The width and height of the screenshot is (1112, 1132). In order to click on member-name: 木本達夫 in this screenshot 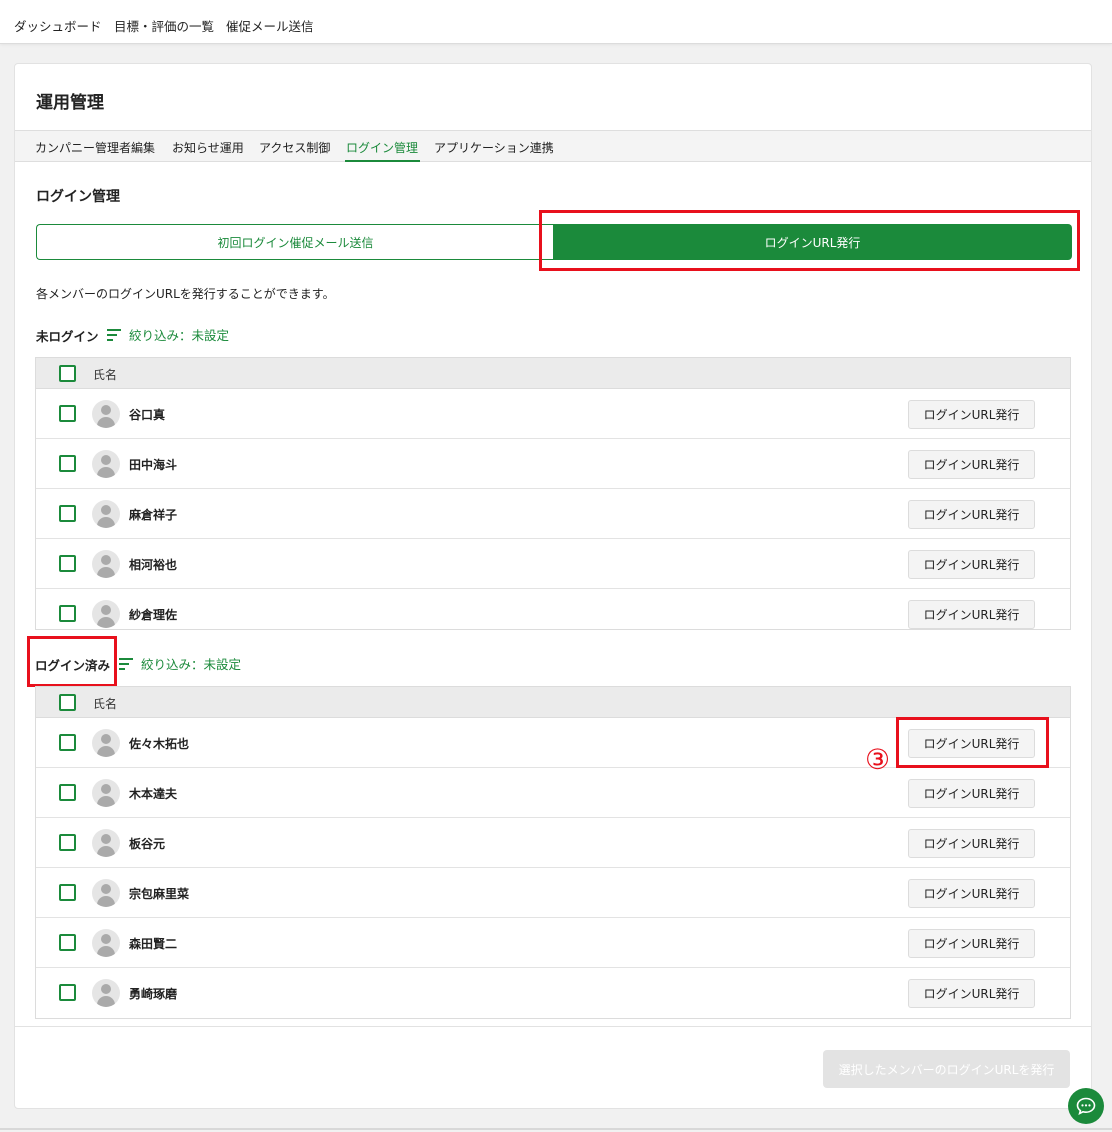, I will do `click(153, 794)`.